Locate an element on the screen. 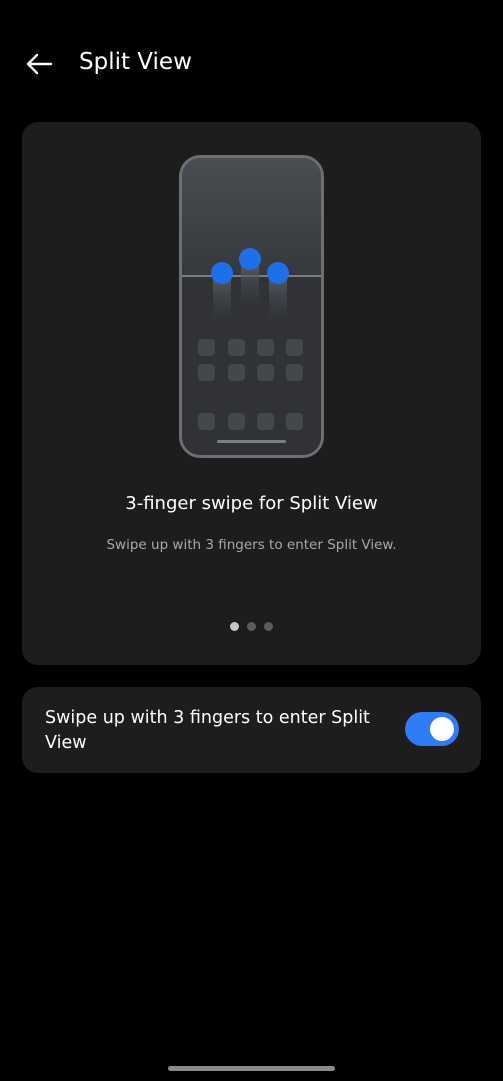  home-indicator is located at coordinates (251, 1068).